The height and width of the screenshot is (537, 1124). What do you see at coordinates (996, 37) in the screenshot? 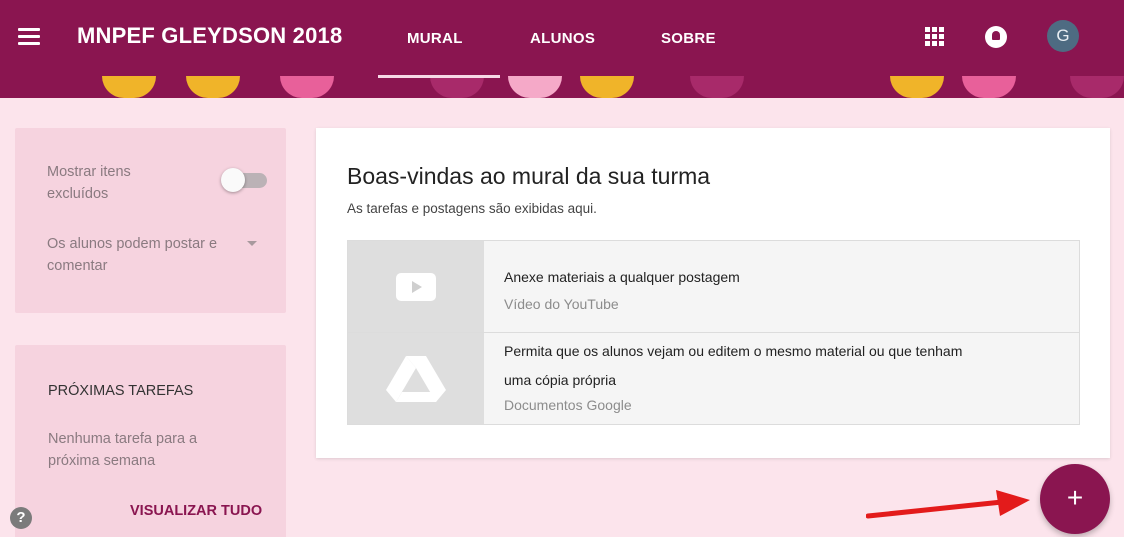
I see `notifications-icon` at bounding box center [996, 37].